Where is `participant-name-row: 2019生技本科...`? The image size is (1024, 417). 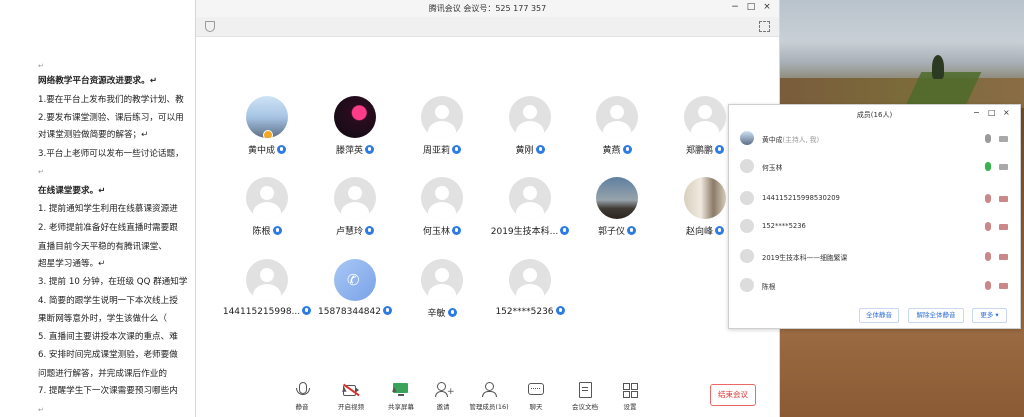
participant-name-row: 2019生技本科... is located at coordinates (530, 230).